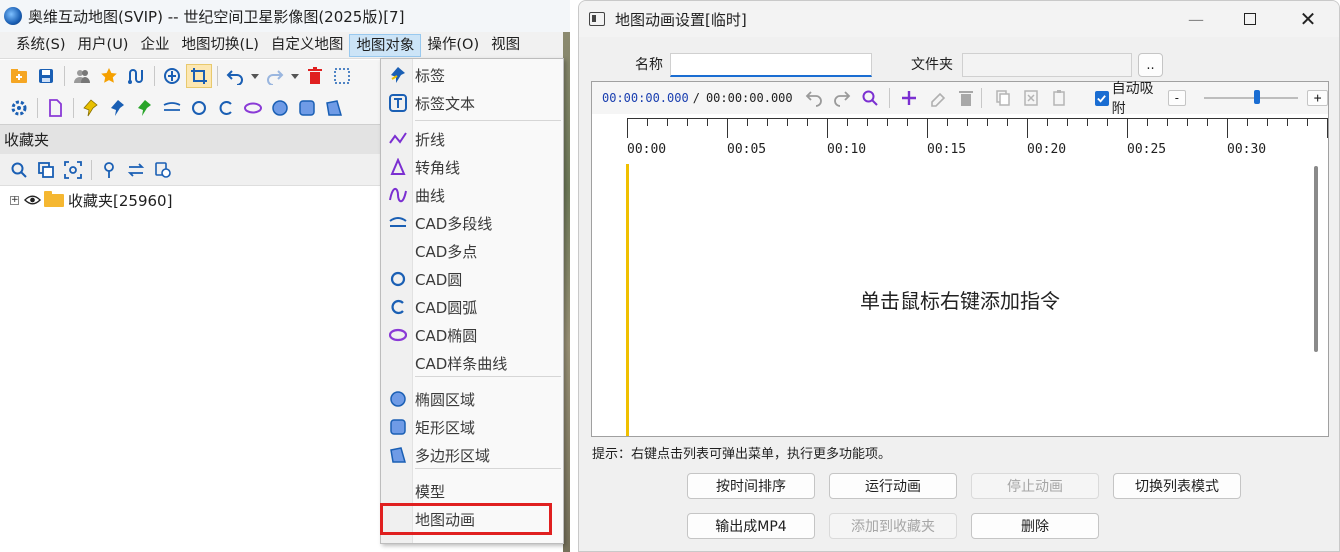  Describe the element at coordinates (472, 195) in the screenshot. I see `menu-item-5: 曲线` at that location.